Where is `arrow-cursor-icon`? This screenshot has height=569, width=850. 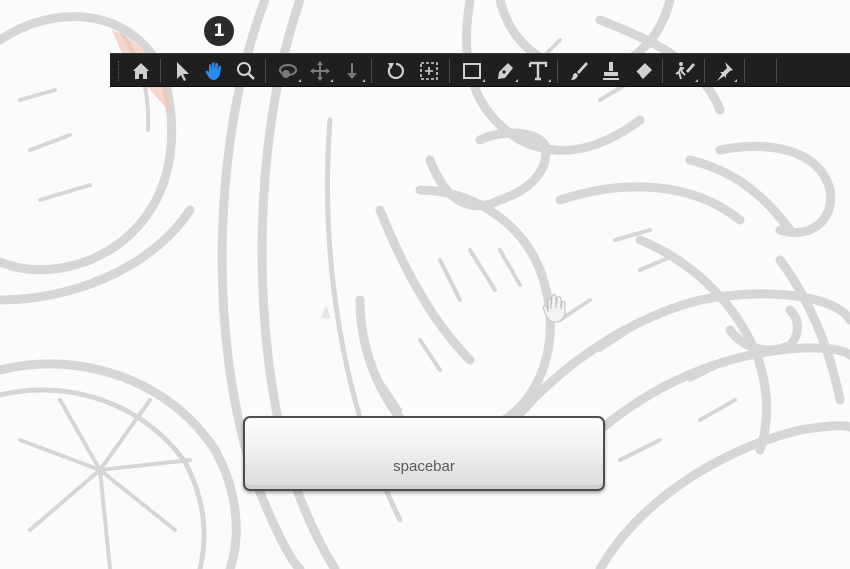 arrow-cursor-icon is located at coordinates (183, 71).